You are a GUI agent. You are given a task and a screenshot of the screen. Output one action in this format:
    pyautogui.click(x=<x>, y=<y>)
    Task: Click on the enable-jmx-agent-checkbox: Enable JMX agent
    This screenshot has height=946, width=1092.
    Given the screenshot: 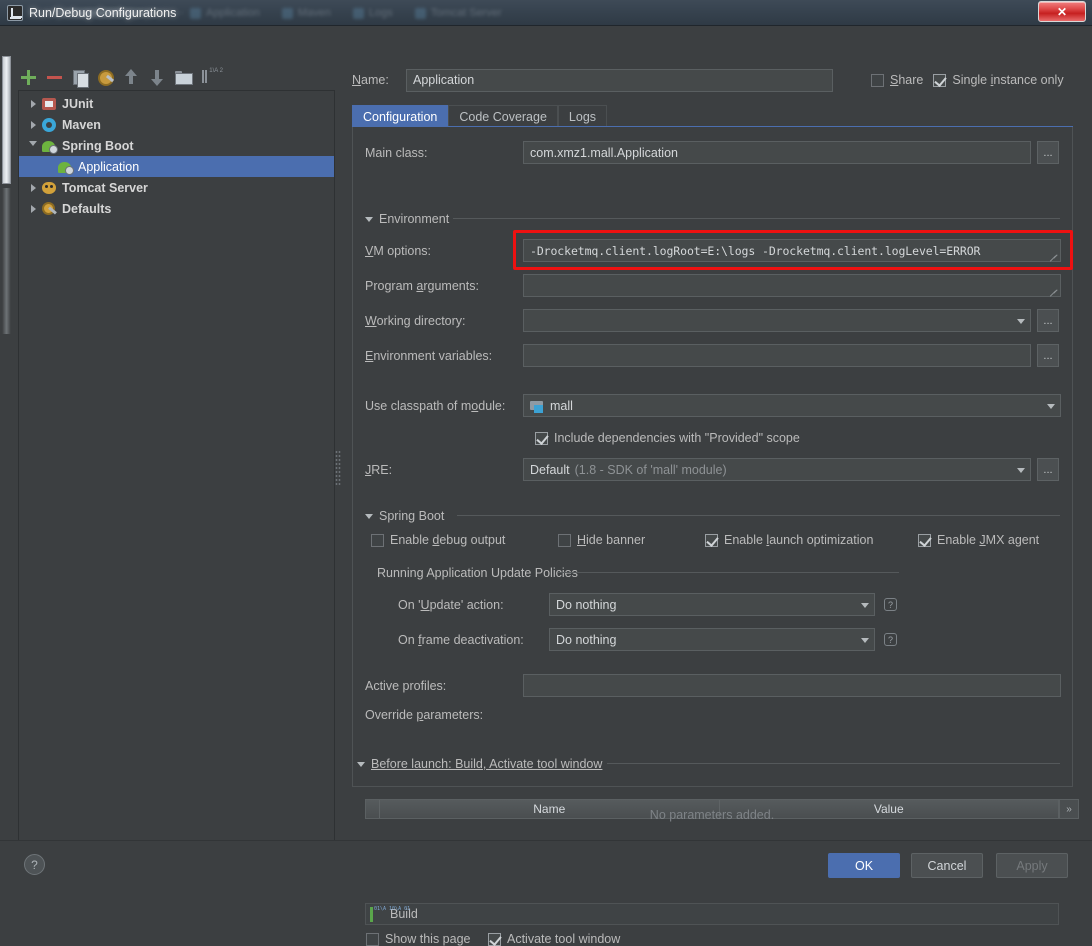 What is the action you would take?
    pyautogui.click(x=978, y=540)
    